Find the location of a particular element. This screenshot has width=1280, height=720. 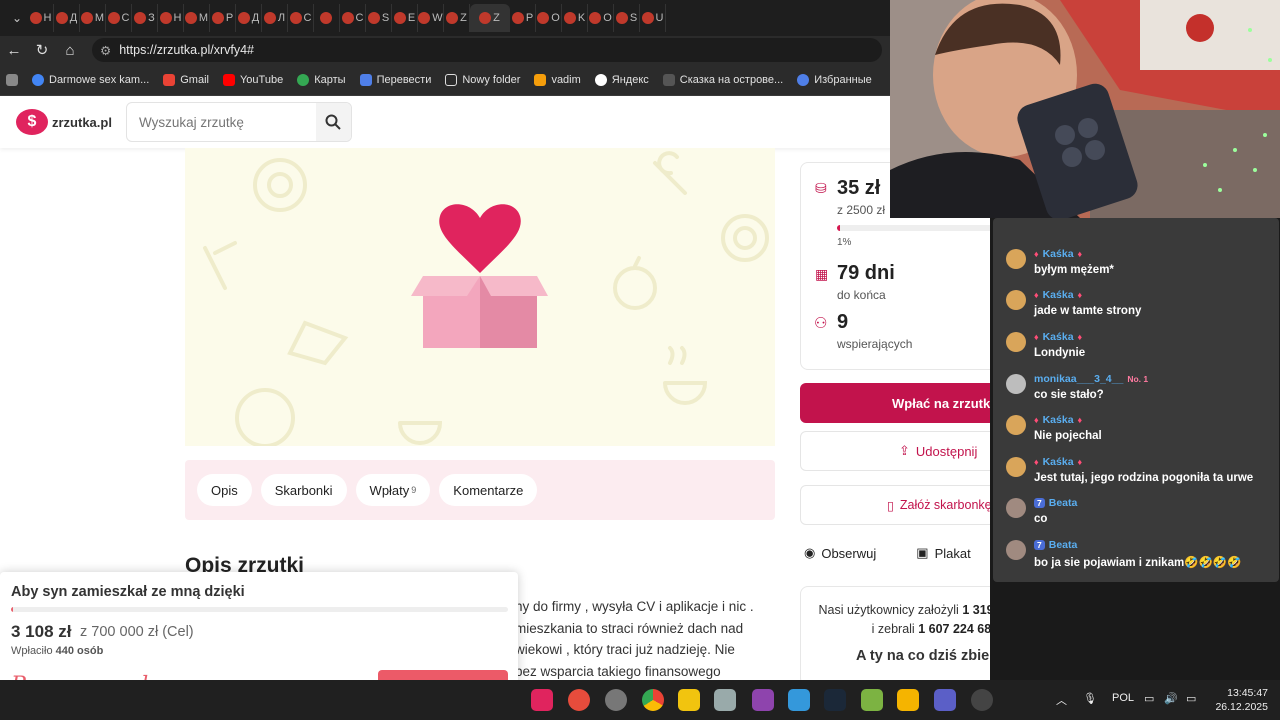

browser-tab: W is located at coordinates (431, 18).